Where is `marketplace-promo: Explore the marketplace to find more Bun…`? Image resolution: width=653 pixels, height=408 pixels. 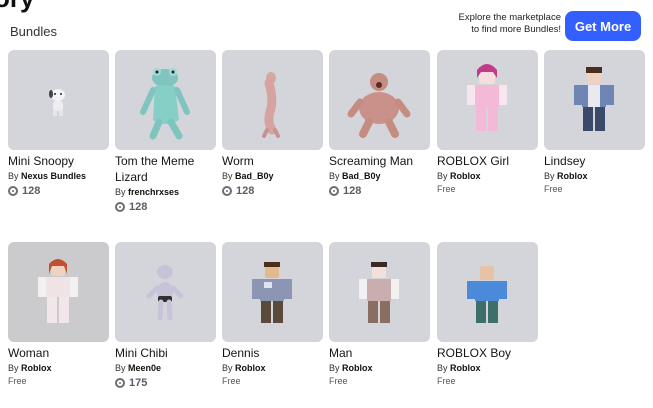 marketplace-promo: Explore the marketplace to find more Bun… is located at coordinates (510, 24).